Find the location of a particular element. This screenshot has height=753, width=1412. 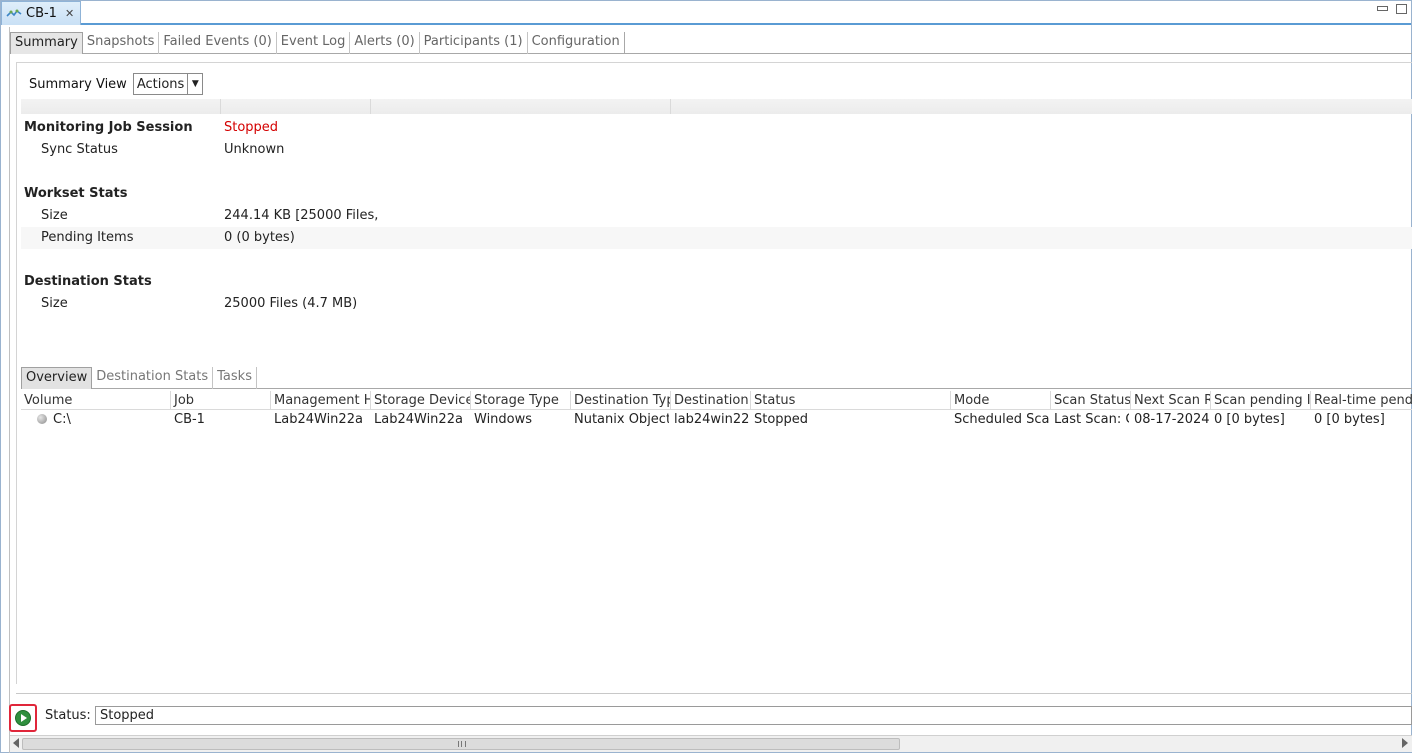

tab-summary: Summary is located at coordinates (46, 43).